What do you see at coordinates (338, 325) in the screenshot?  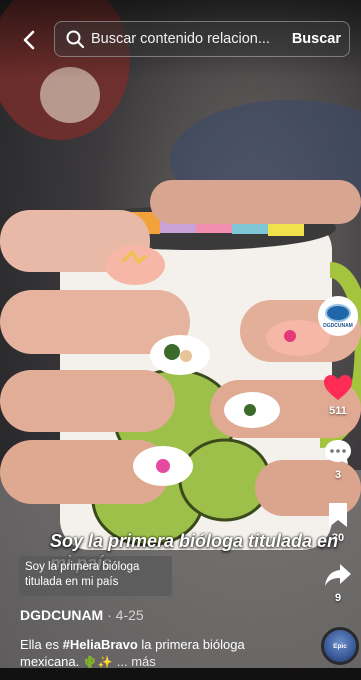 I see `avatar-label: DGDCUNAM` at bounding box center [338, 325].